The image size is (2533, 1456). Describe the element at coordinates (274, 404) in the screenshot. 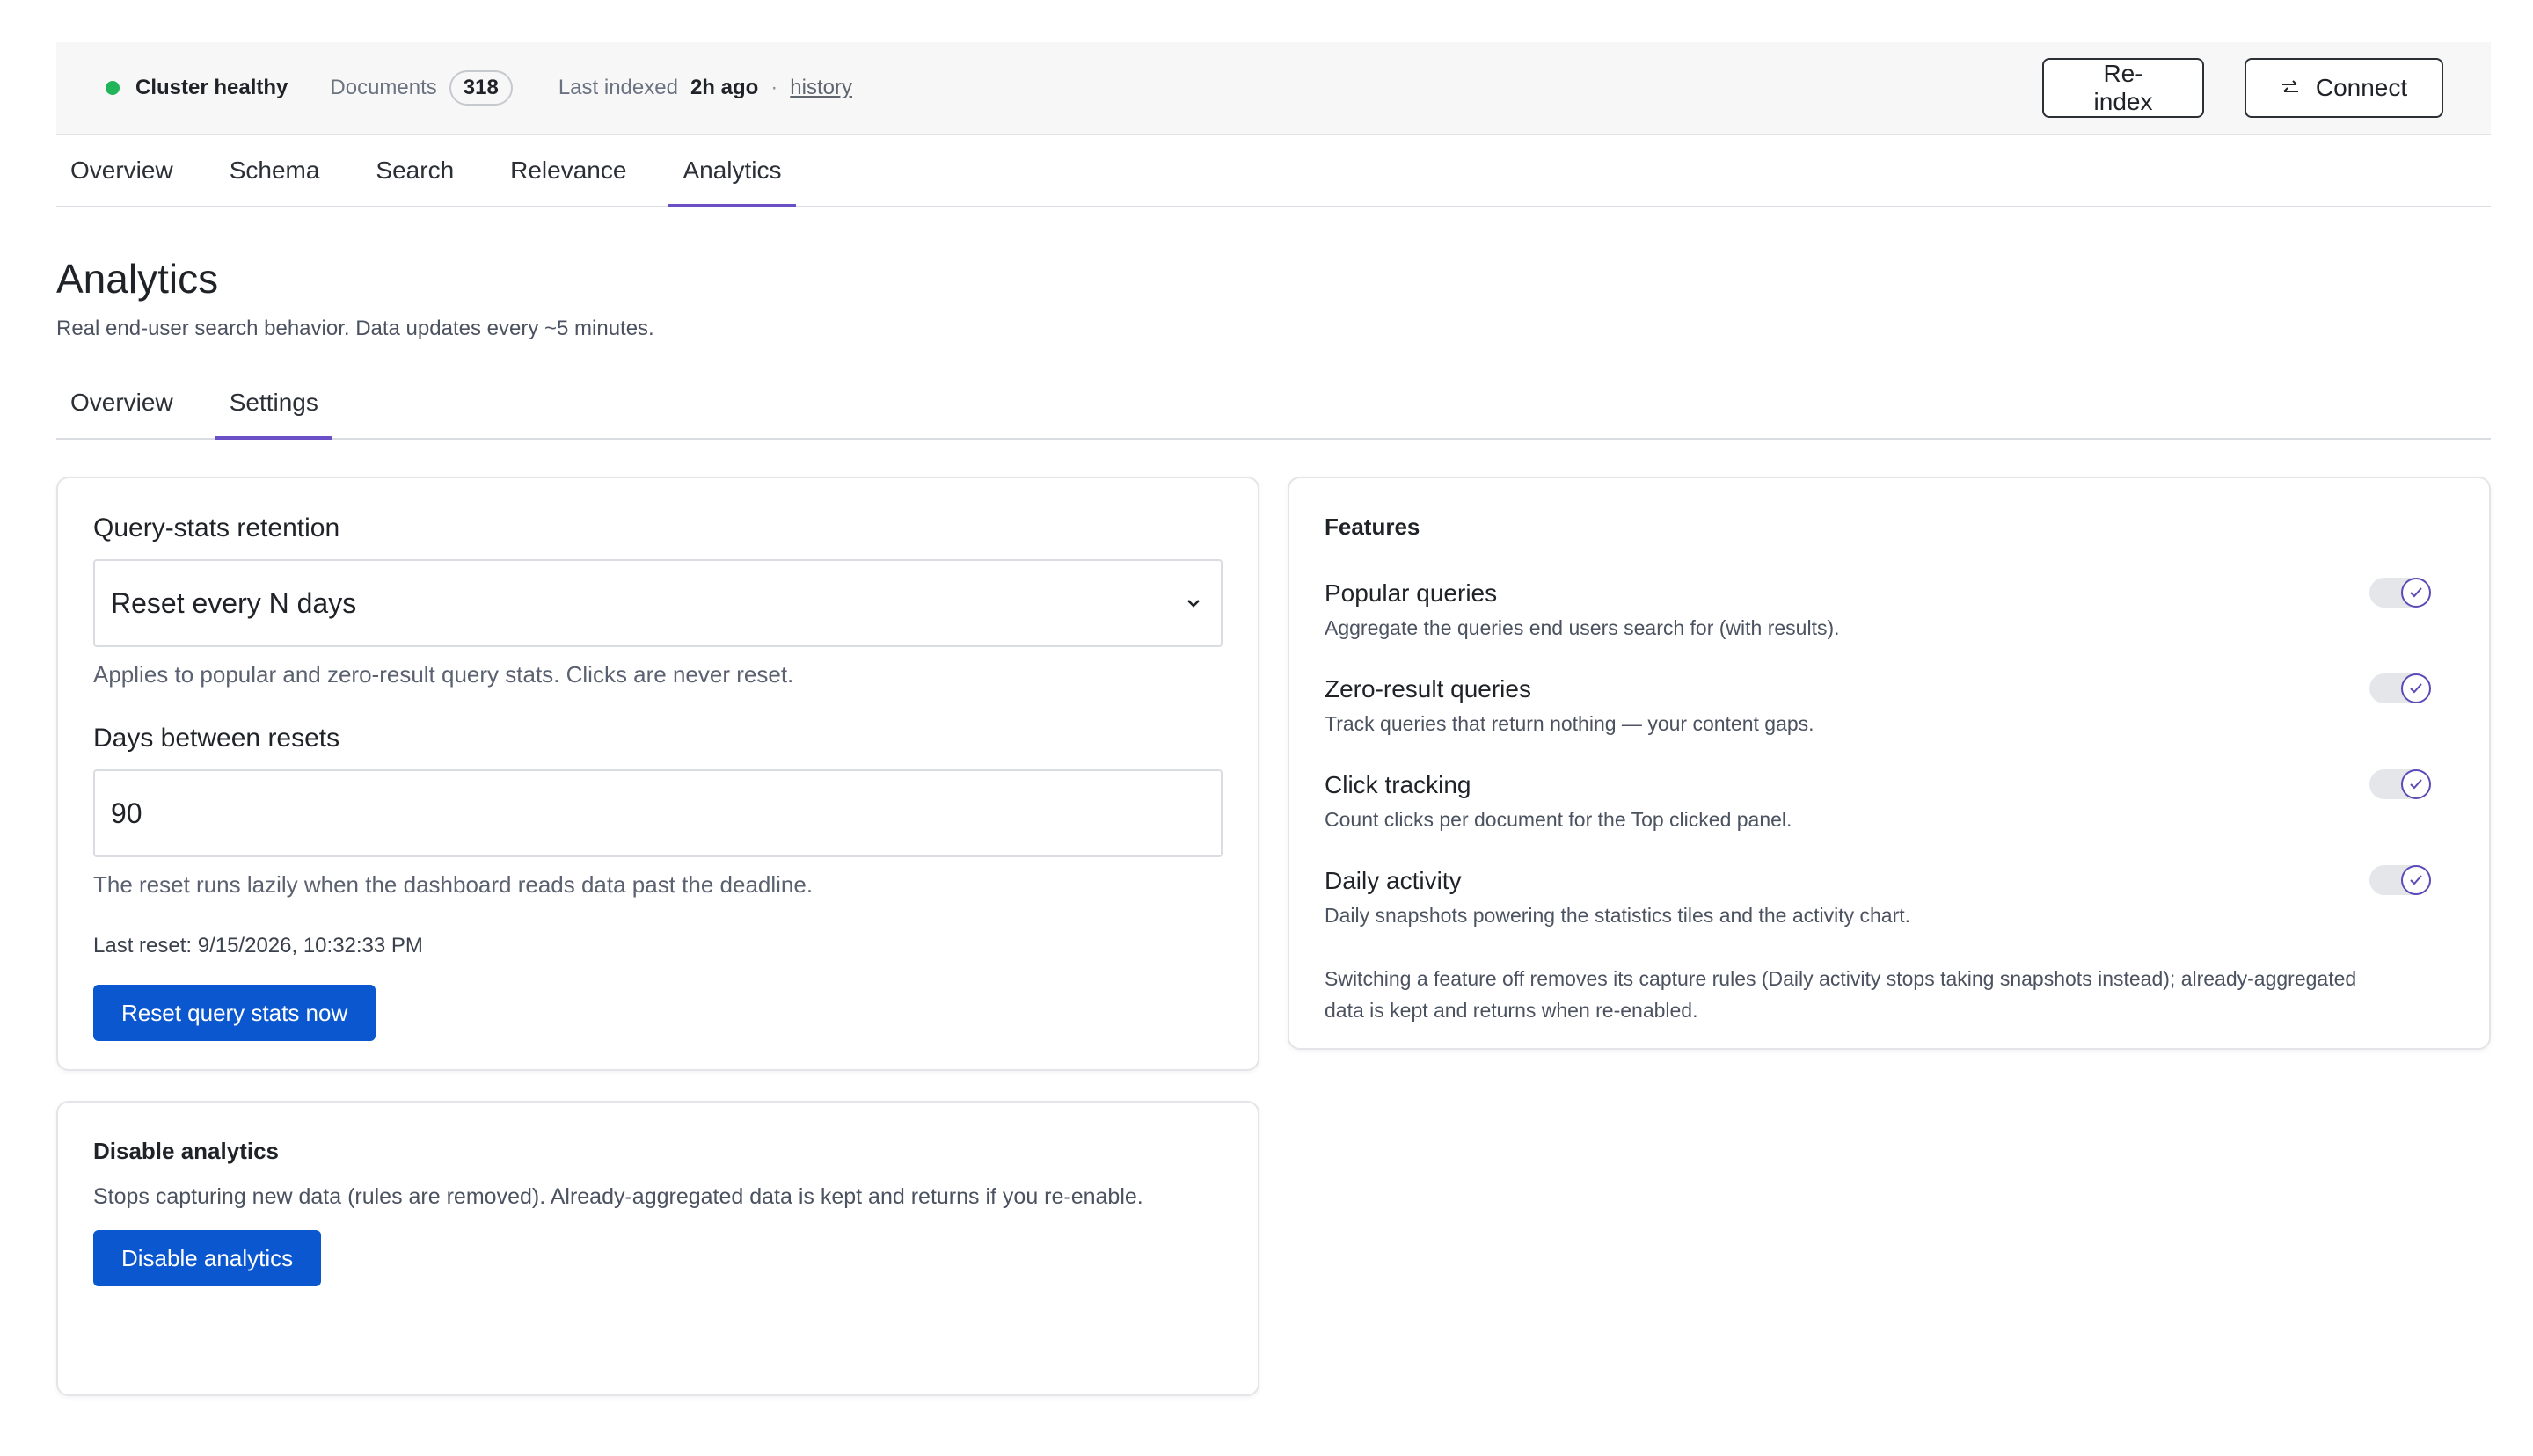

I see `subtab-settings: Settings` at that location.